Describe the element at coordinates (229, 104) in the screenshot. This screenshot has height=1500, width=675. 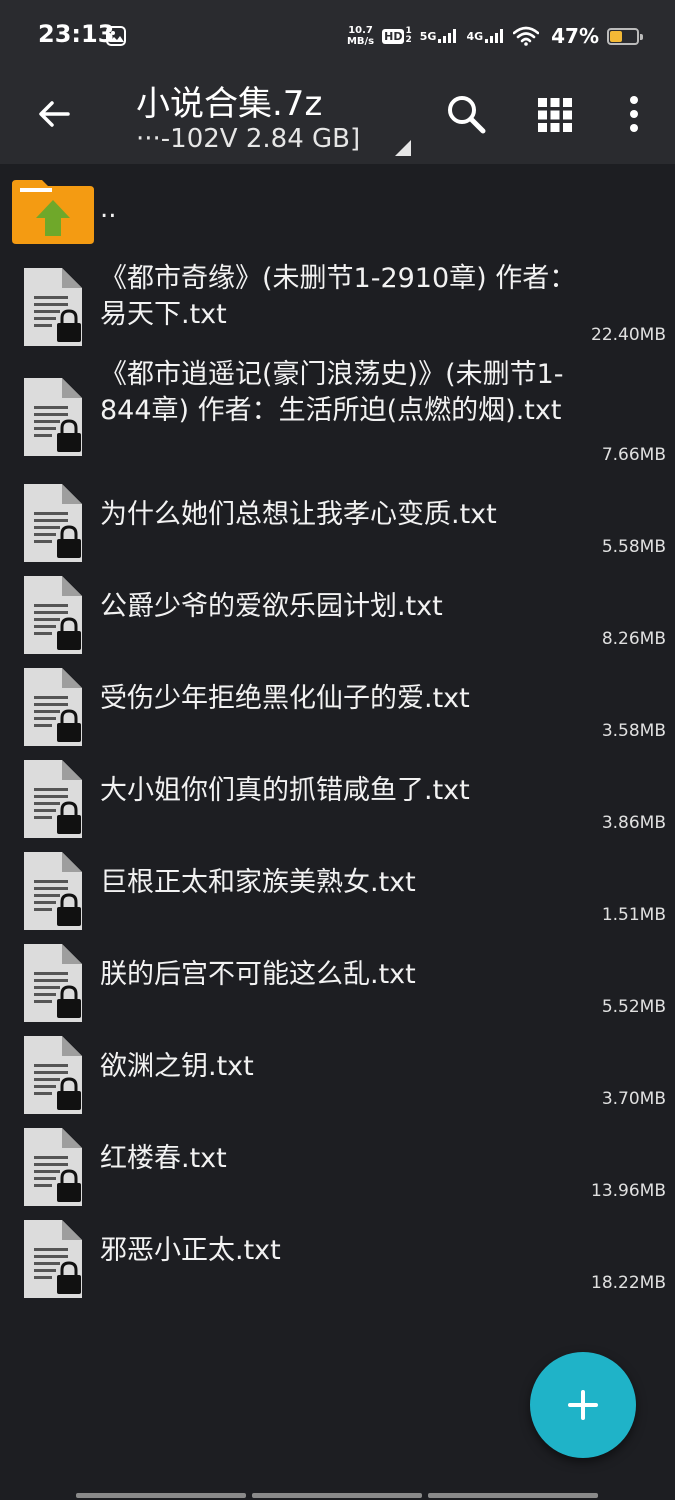
I see `archive-title: 小说合集.7z` at that location.